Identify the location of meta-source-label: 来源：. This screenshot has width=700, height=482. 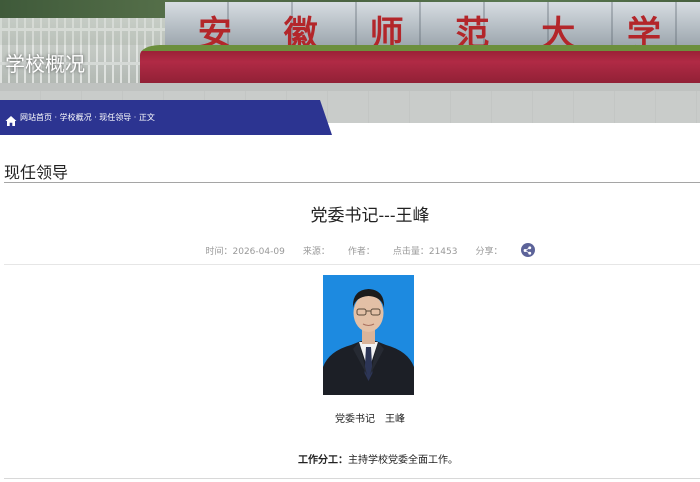
(316, 251).